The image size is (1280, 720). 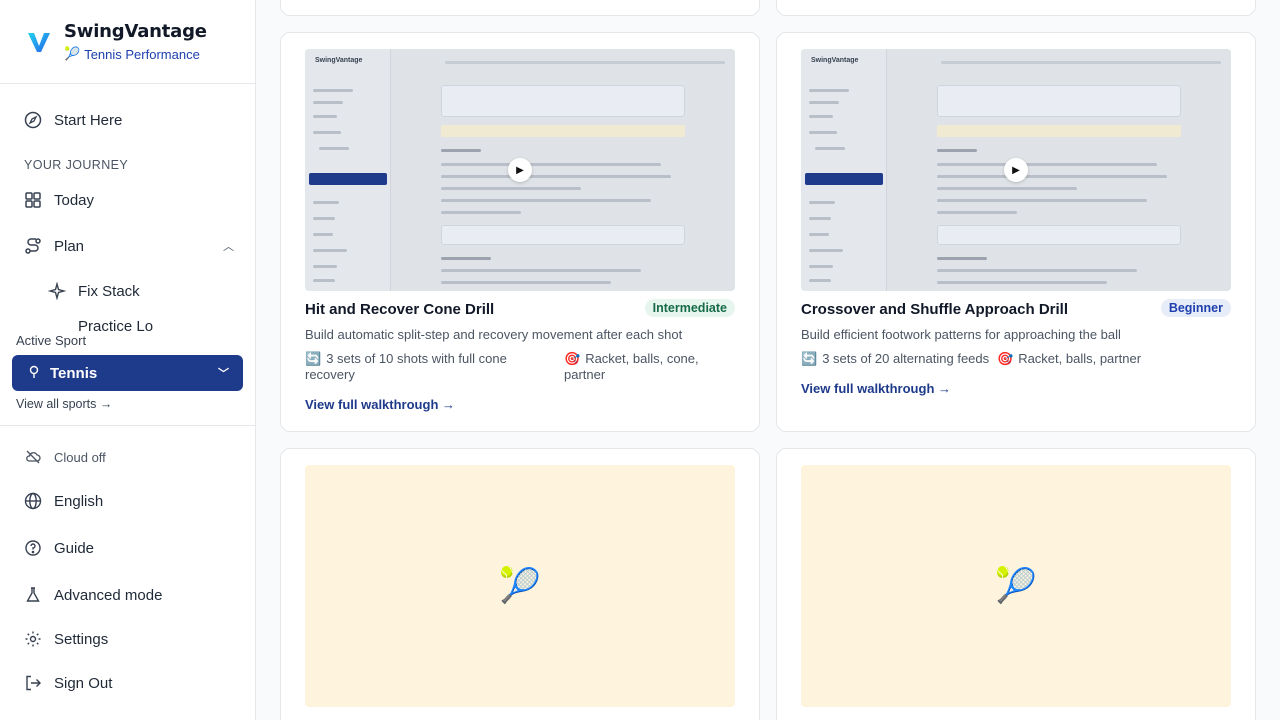 What do you see at coordinates (127, 683) in the screenshot?
I see `nav-sign-out: Sign Out` at bounding box center [127, 683].